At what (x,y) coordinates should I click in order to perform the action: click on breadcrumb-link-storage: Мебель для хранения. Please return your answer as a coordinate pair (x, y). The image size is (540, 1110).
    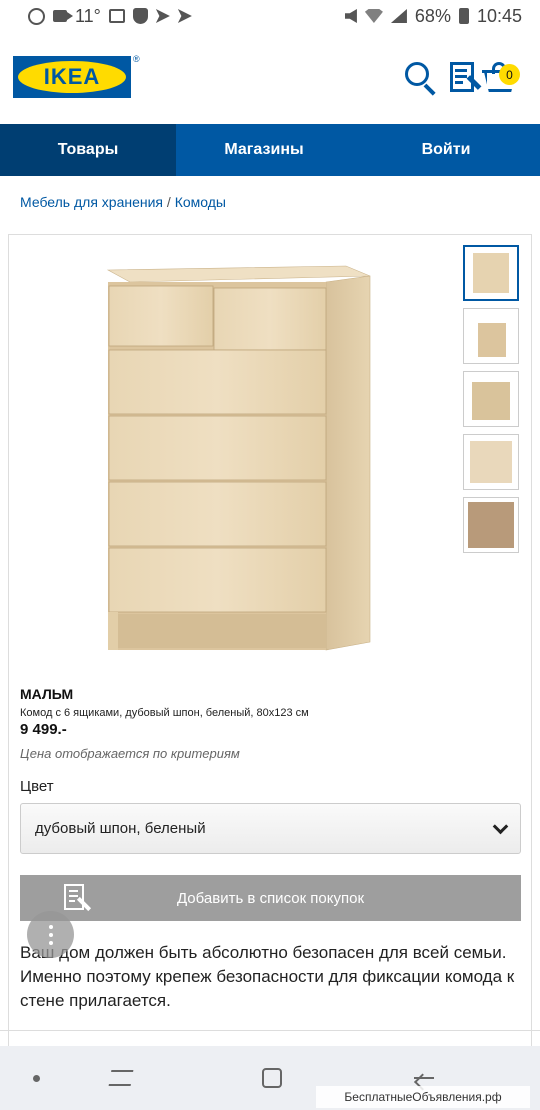
    Looking at the image, I should click on (91, 202).